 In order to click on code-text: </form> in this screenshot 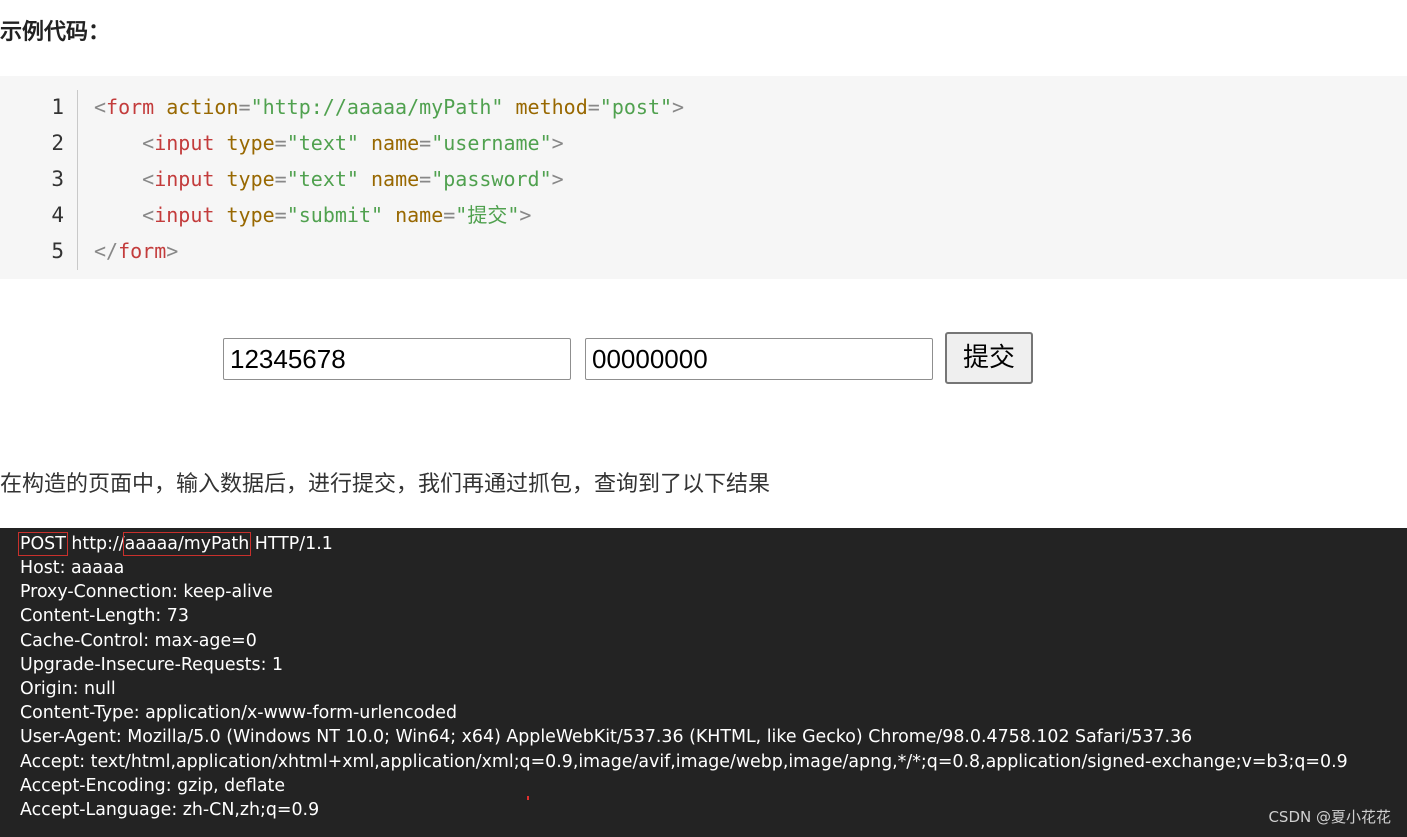, I will do `click(136, 251)`.